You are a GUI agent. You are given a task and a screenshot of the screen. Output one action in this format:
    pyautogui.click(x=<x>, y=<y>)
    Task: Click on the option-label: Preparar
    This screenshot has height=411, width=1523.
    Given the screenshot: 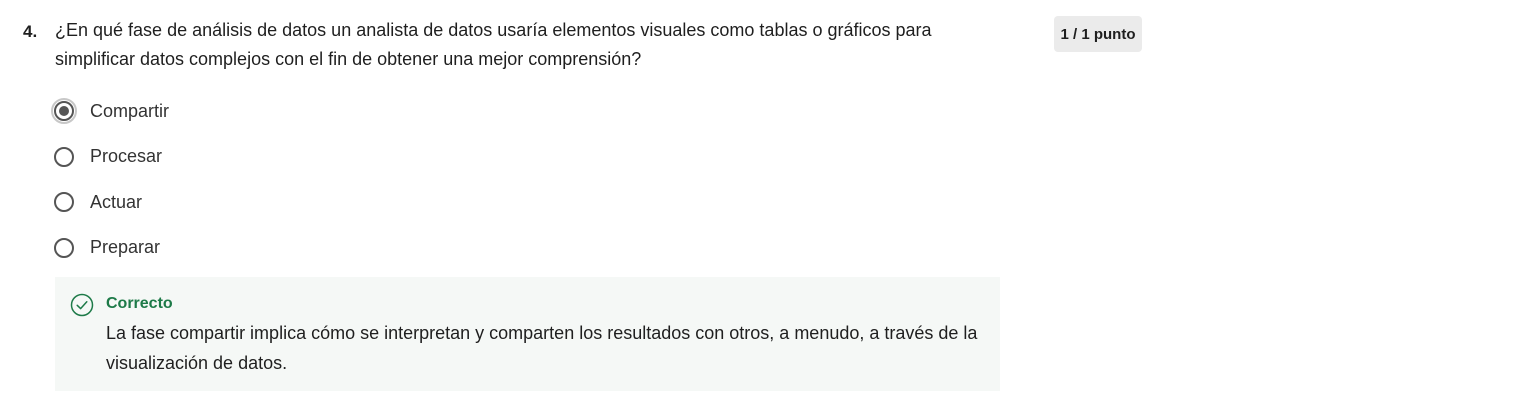 What is the action you would take?
    pyautogui.click(x=125, y=247)
    